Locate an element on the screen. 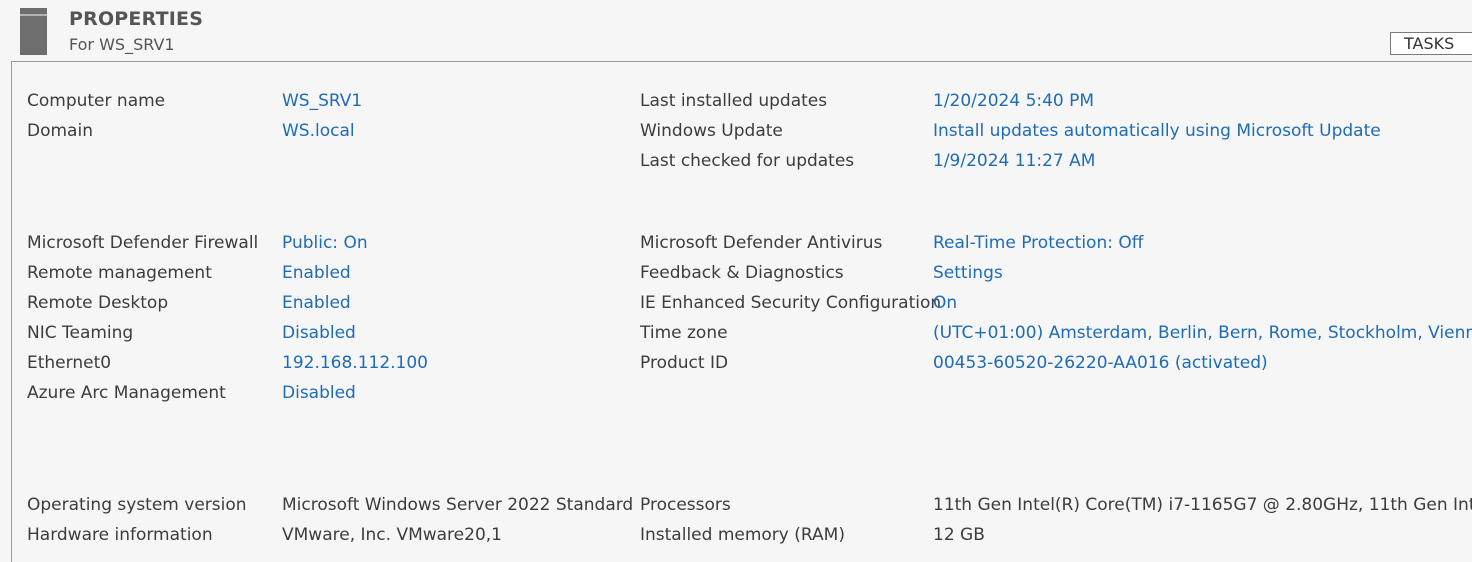 The width and height of the screenshot is (1472, 562). property-label-windows-update: Windows Update is located at coordinates (711, 131).